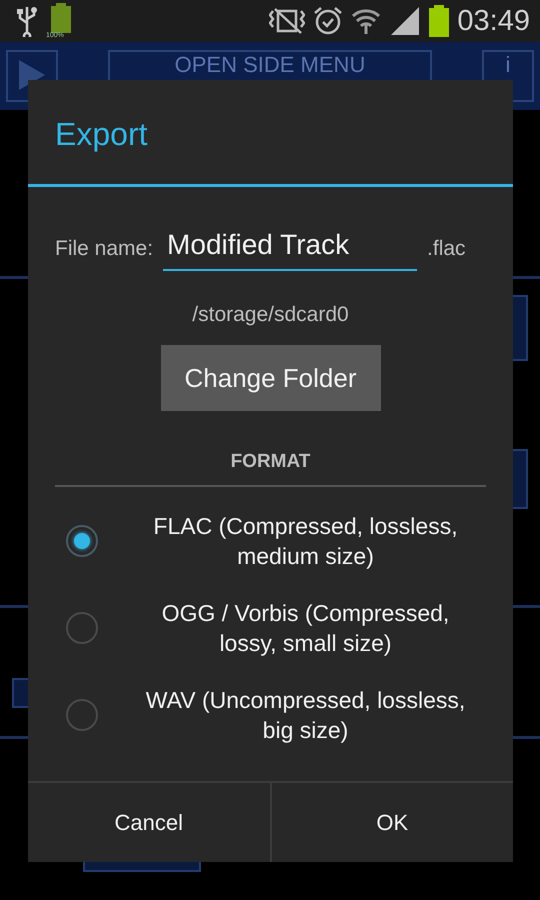  I want to click on folder-path: /storage/sdcard0, so click(270, 315).